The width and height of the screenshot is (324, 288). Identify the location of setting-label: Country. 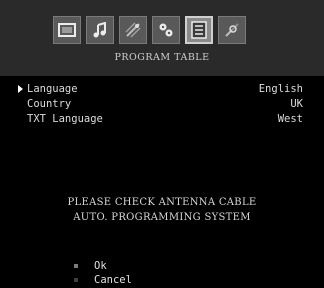
(49, 104).